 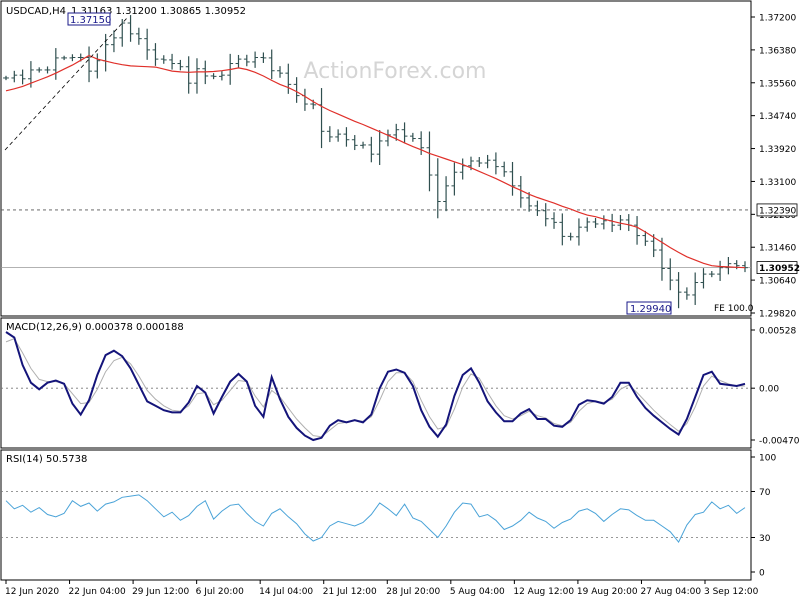 I want to click on time-tick-label: 12 Aug 12:00, so click(x=543, y=592).